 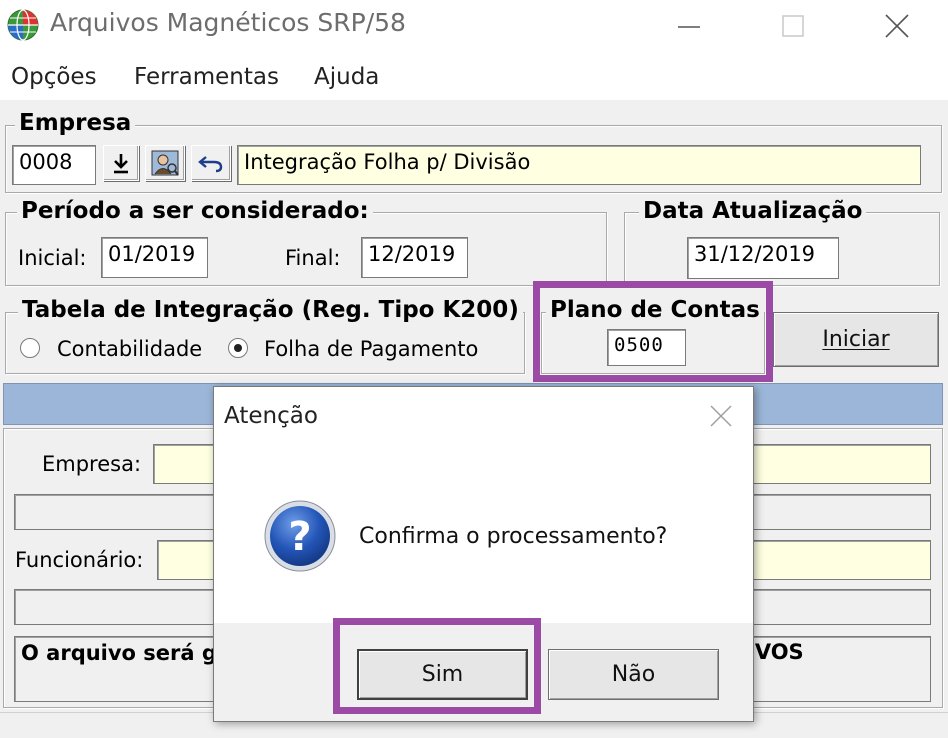 I want to click on dialog-close-button, so click(x=721, y=416).